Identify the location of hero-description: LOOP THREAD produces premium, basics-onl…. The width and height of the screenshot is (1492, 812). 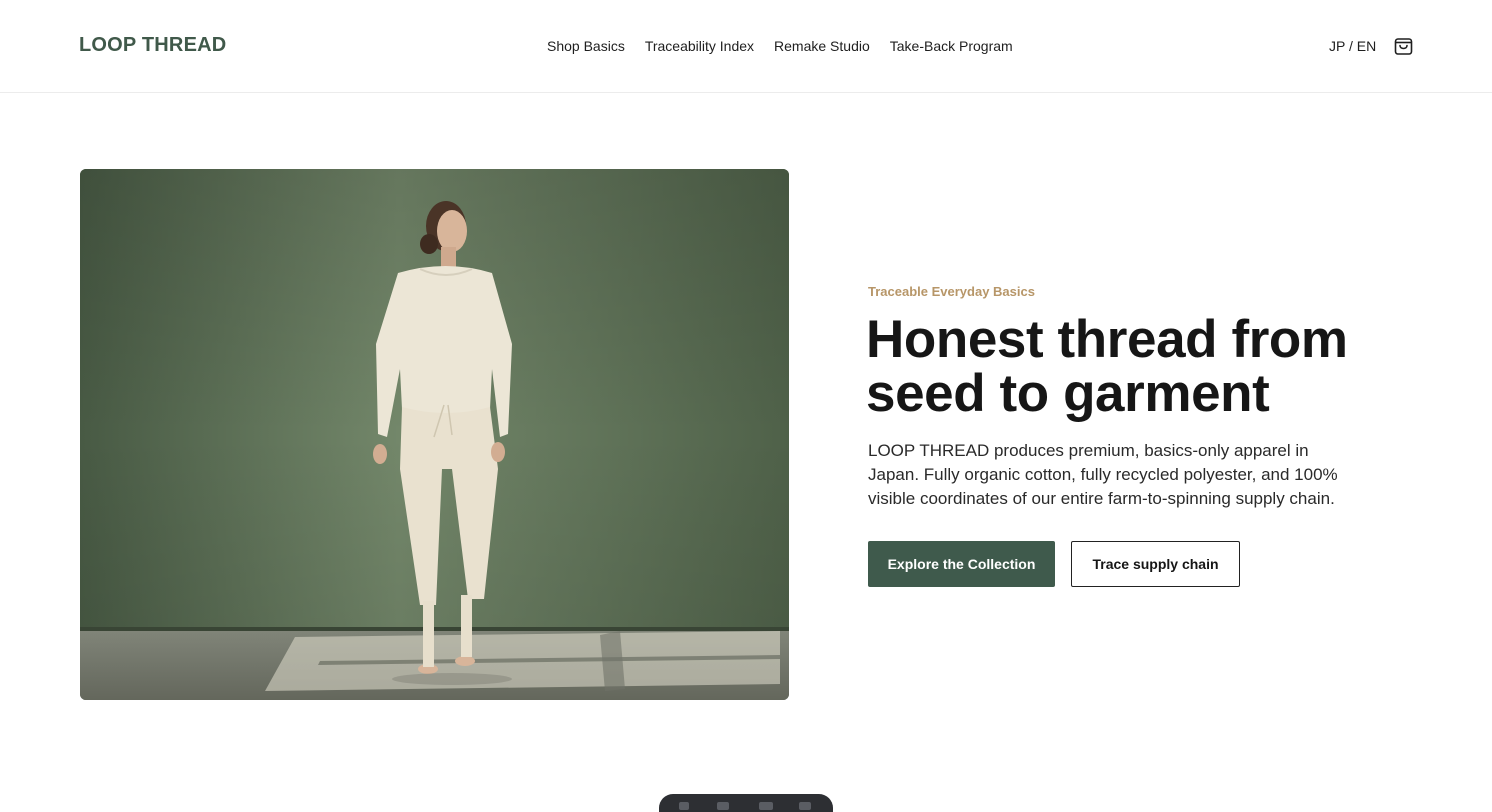
(1103, 474).